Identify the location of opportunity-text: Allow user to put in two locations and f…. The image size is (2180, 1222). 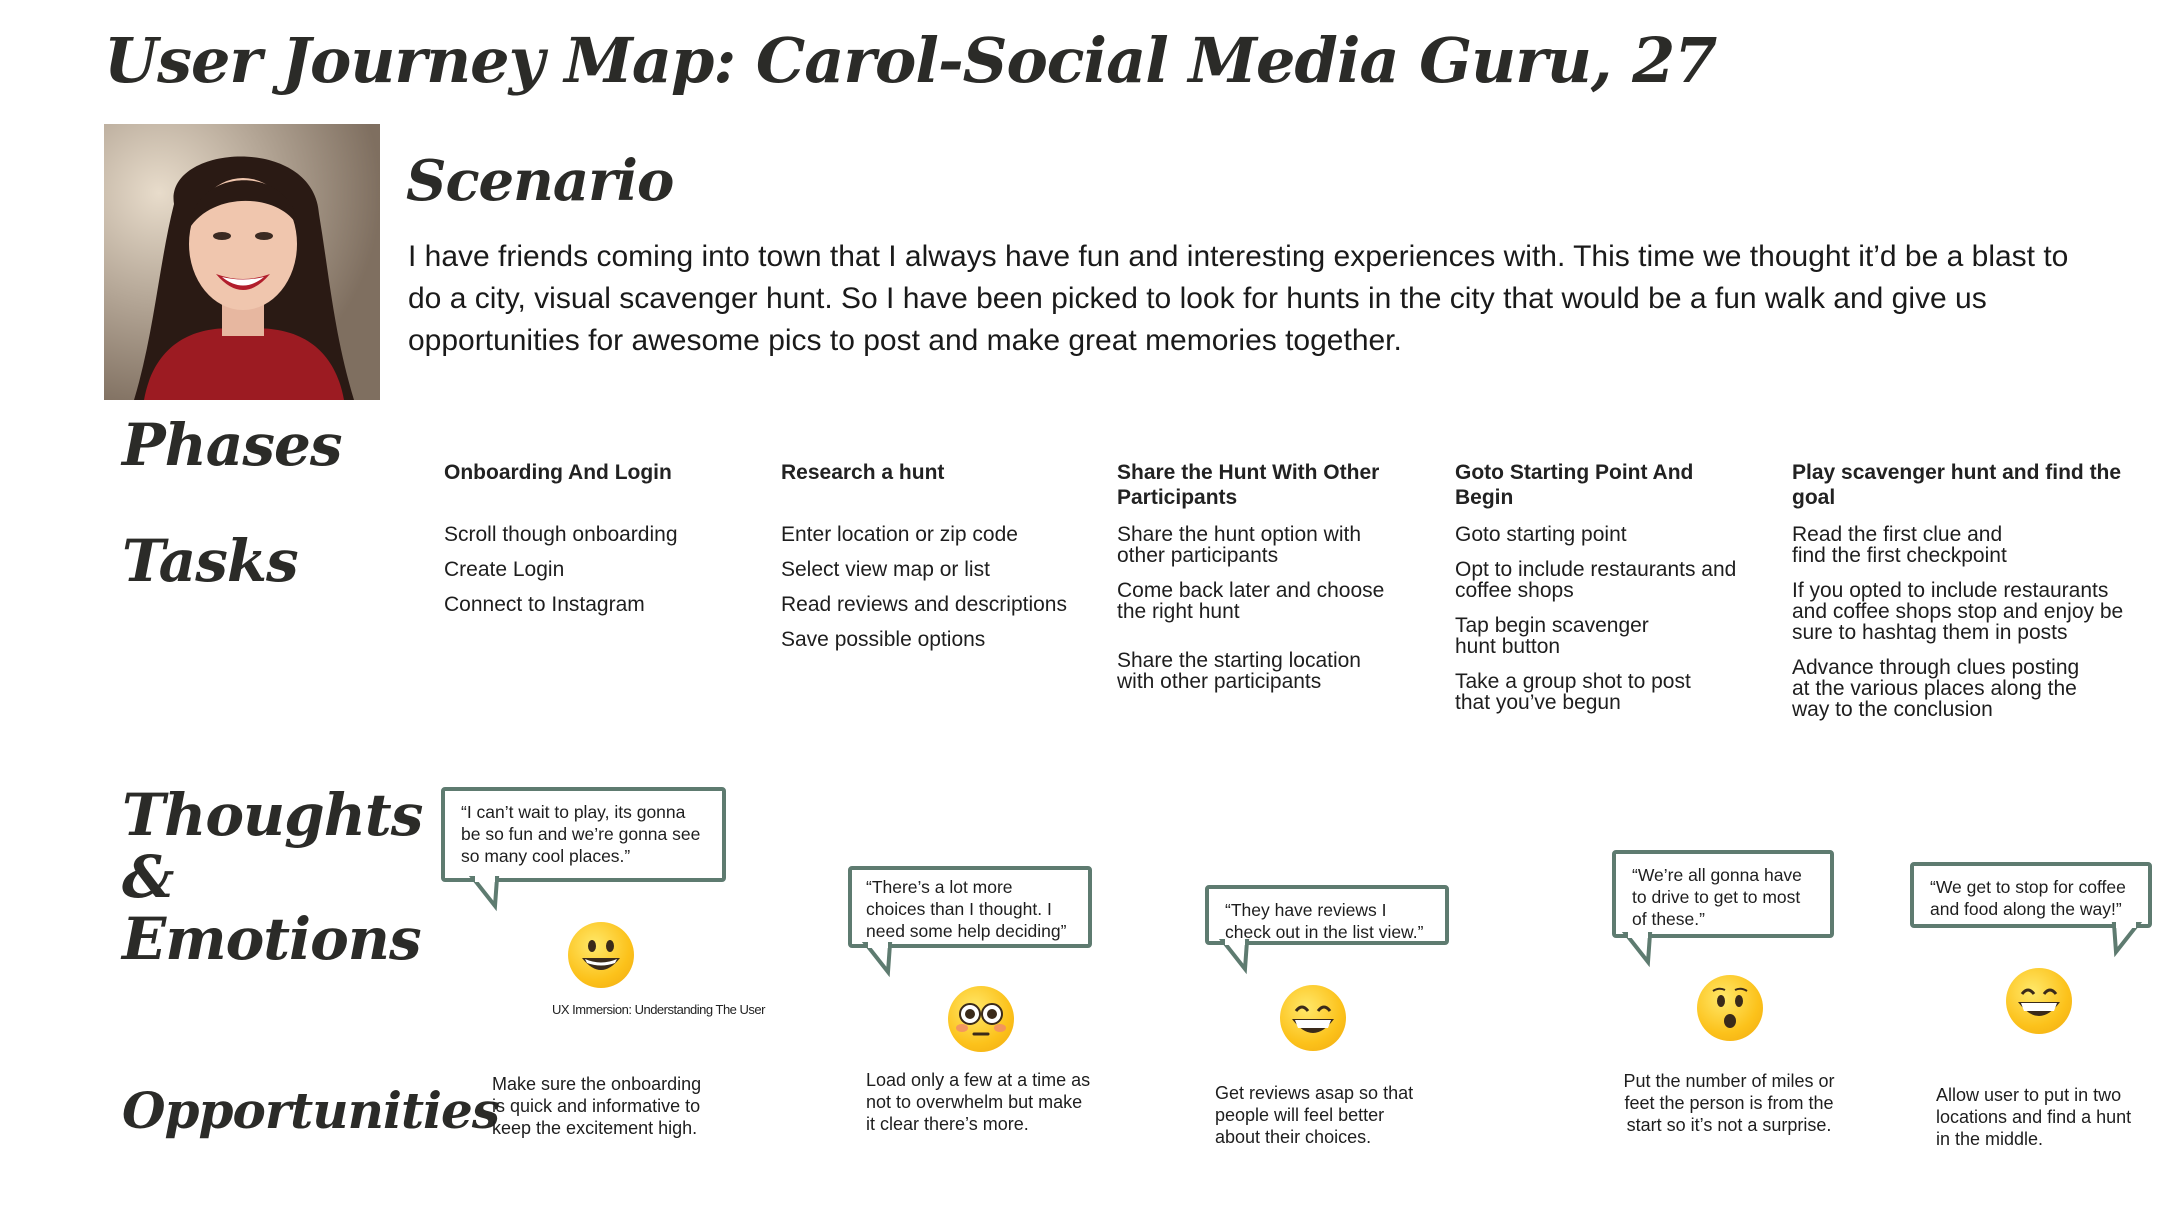
(2034, 1117).